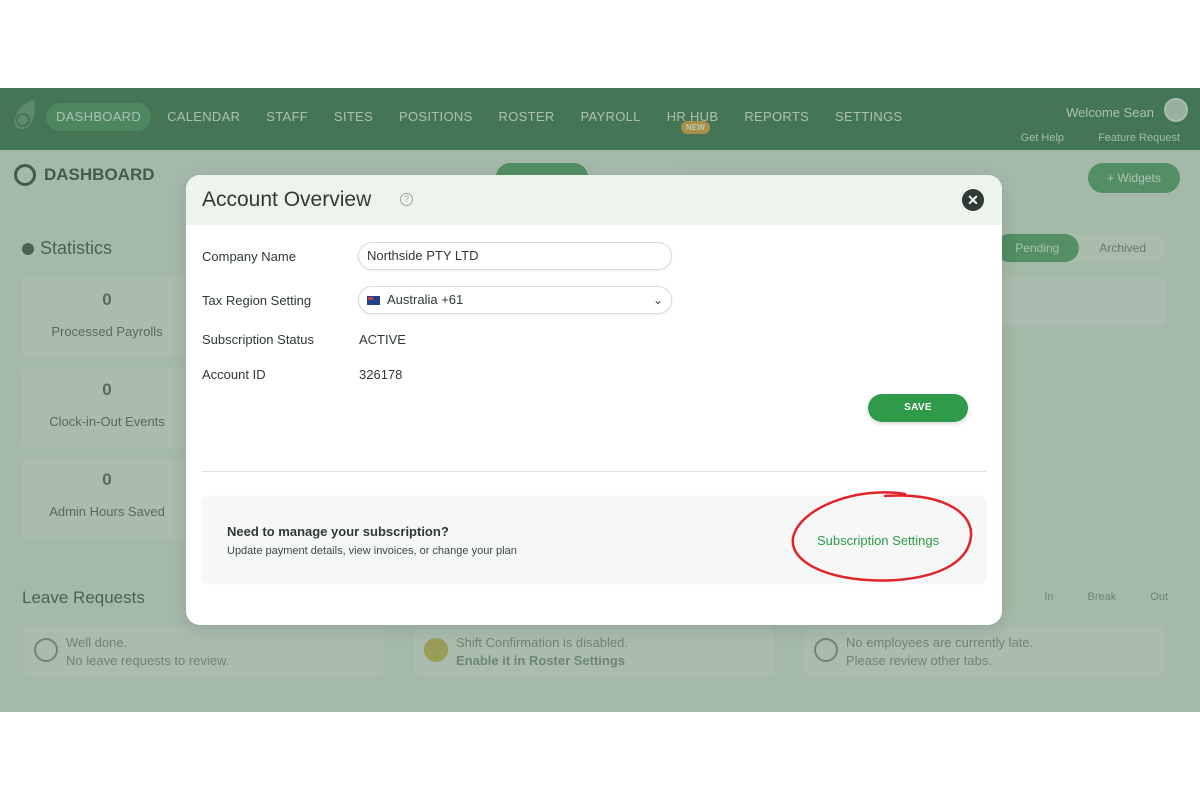 The width and height of the screenshot is (1200, 800). Describe the element at coordinates (918, 408) in the screenshot. I see `save-button: SAVE` at that location.